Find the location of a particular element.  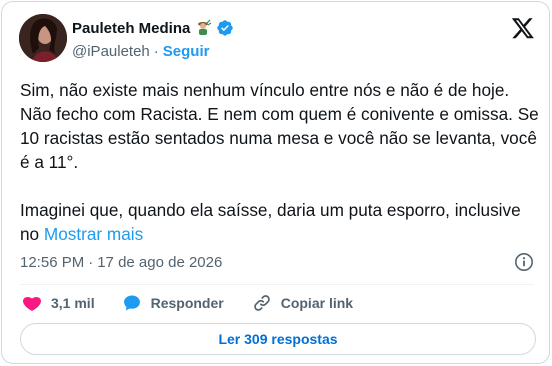

author-name-row: Pauleteh Medina is located at coordinates (153, 28).